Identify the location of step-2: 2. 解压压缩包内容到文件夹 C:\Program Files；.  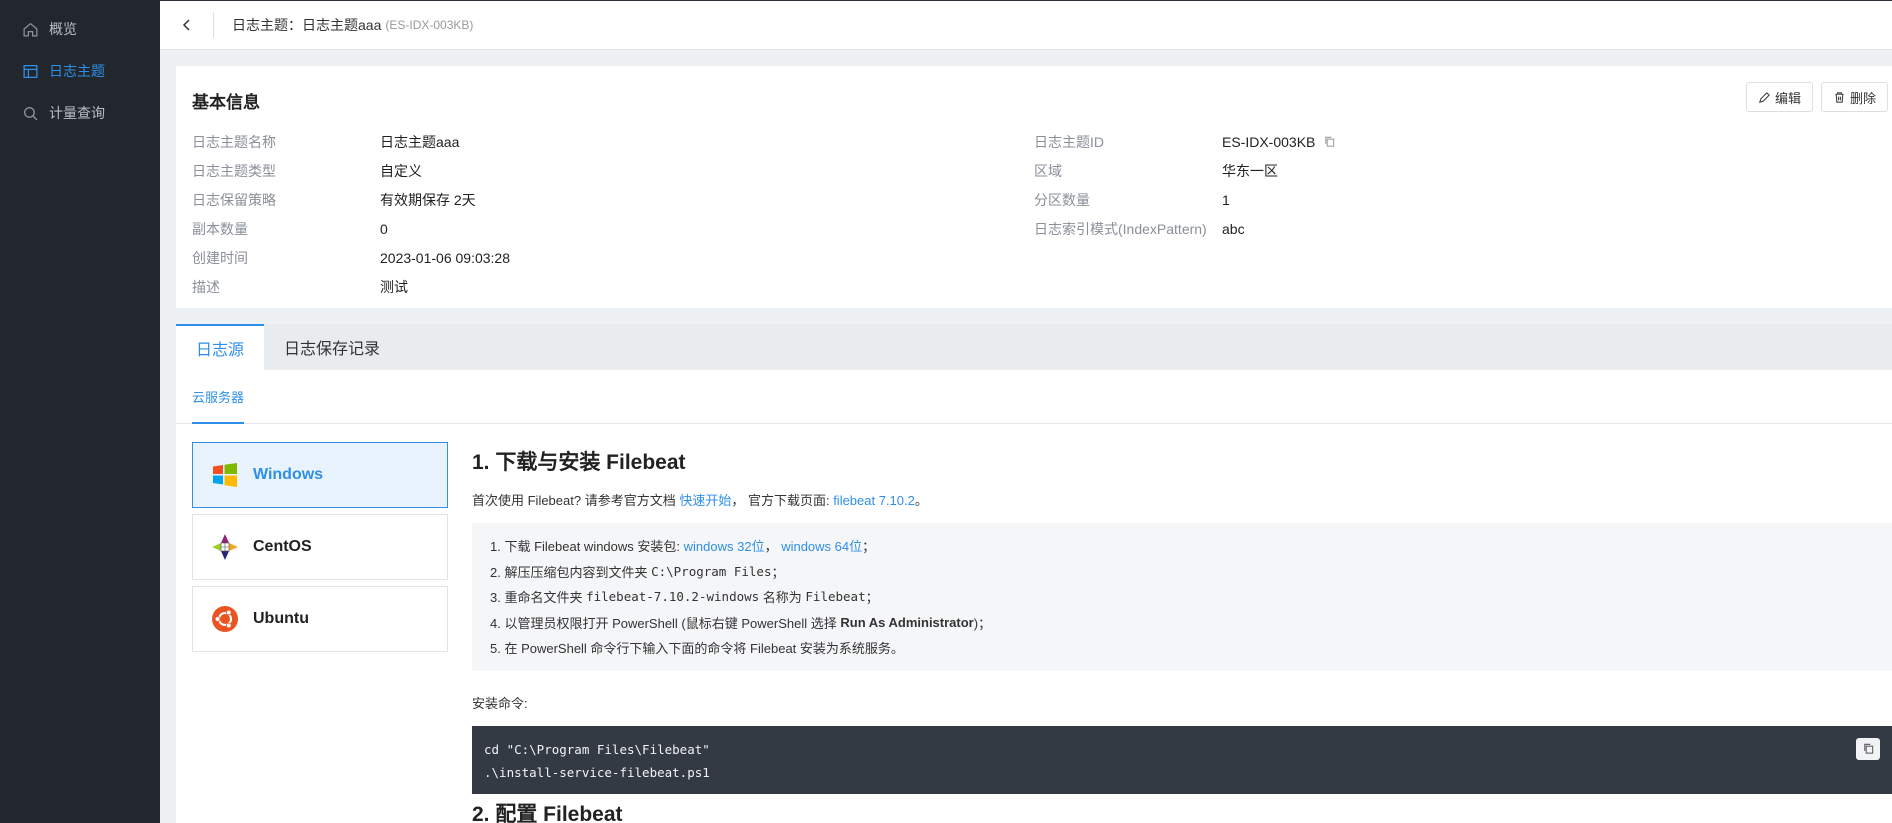
(1182, 572).